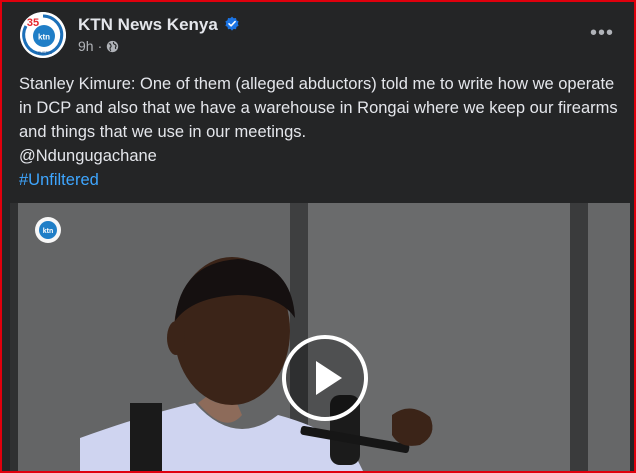  Describe the element at coordinates (33, 23) in the screenshot. I see `anniversary-badge: 35` at that location.